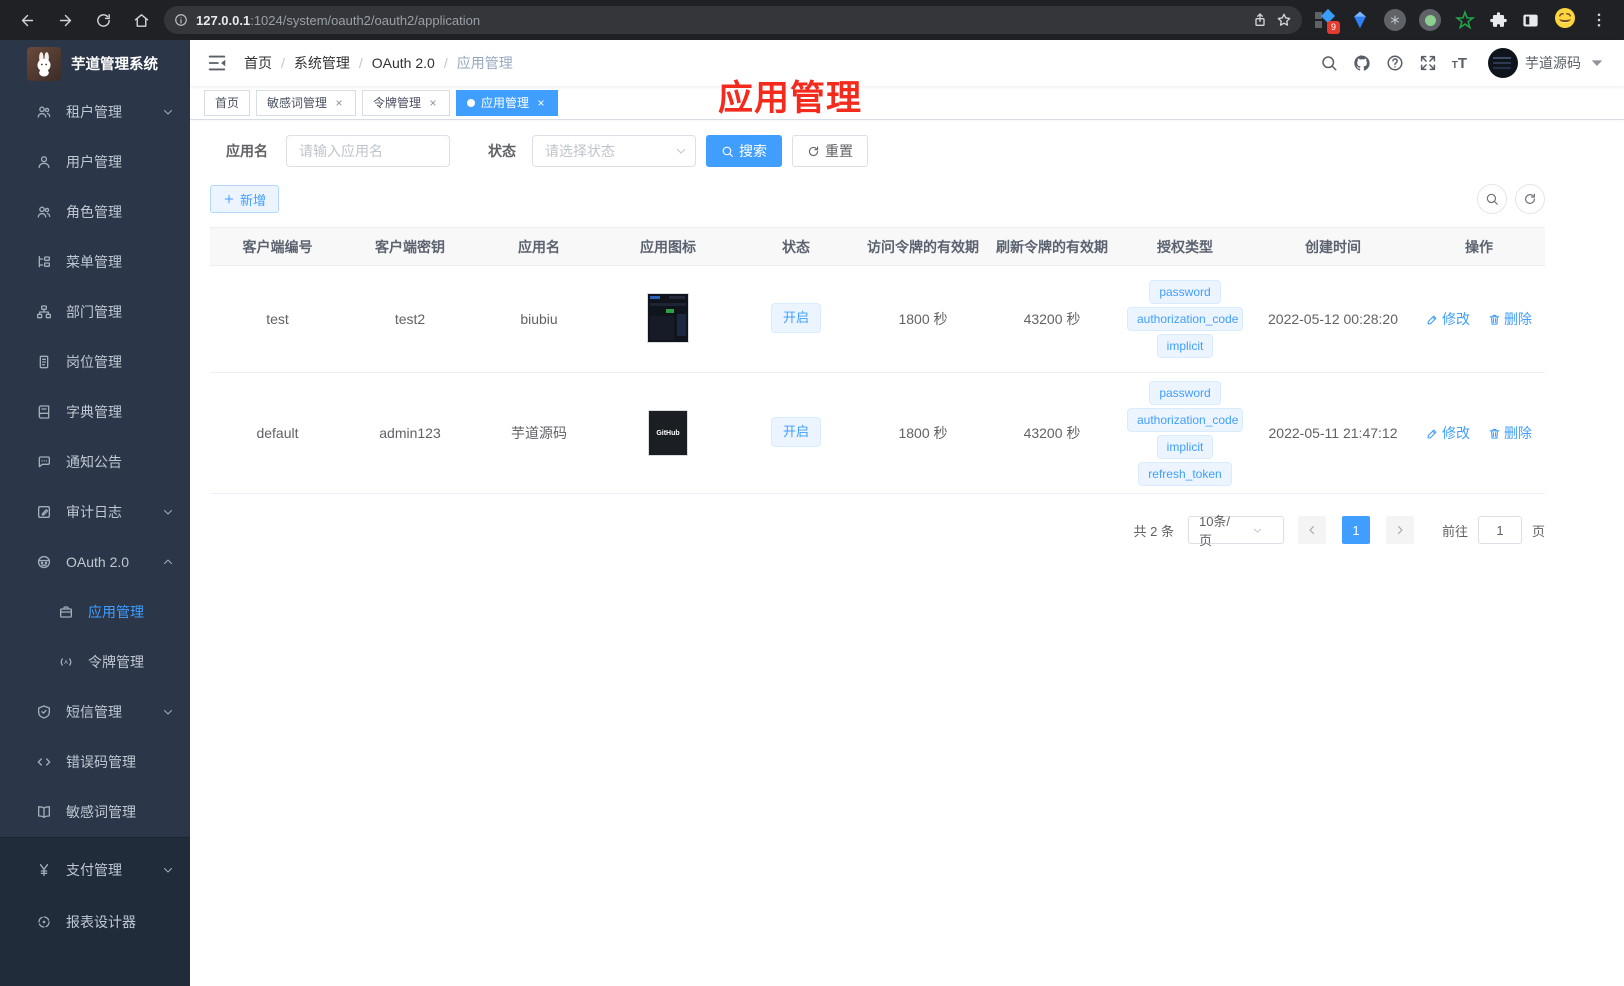 The height and width of the screenshot is (986, 1624). Describe the element at coordinates (95, 812) in the screenshot. I see `sidebar-item-sensitive-word: 敏感词管理` at that location.